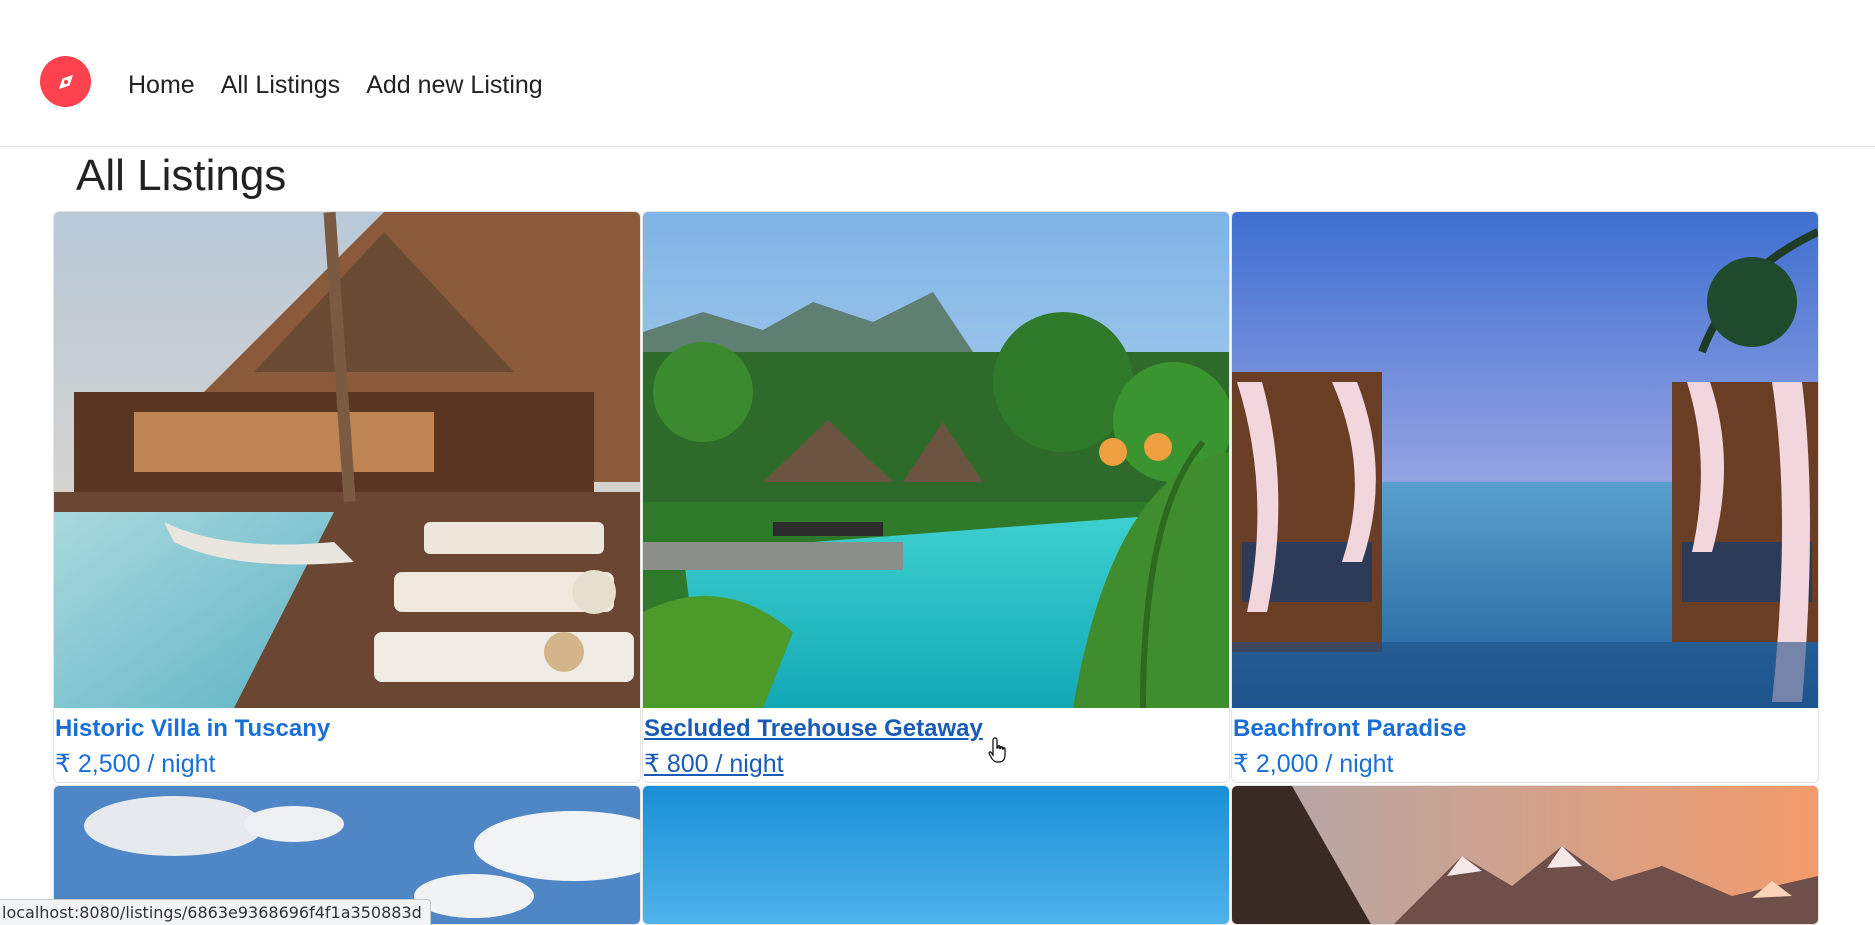 The width and height of the screenshot is (1875, 925). I want to click on nav-links: Home All Listings Add new Listing, so click(335, 85).